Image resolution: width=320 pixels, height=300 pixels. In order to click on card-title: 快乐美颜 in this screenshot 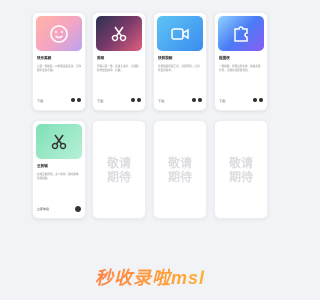, I will do `click(44, 58)`.